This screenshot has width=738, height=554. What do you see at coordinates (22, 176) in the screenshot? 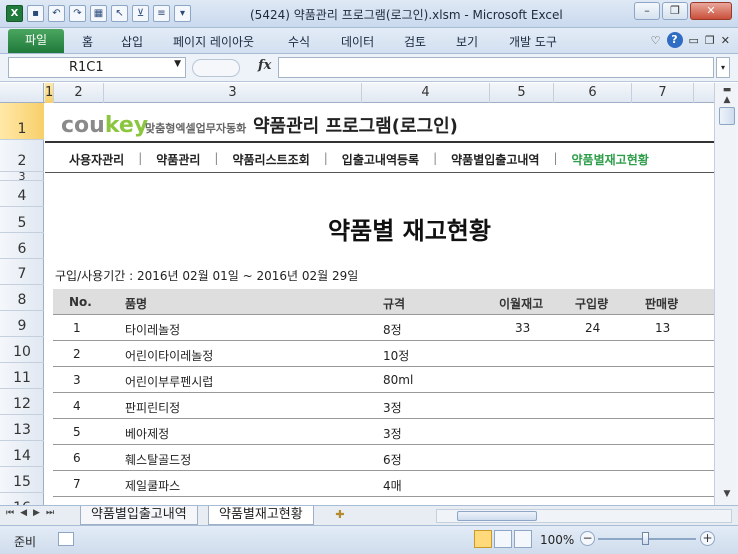
I see `row-header: 3` at bounding box center [22, 176].